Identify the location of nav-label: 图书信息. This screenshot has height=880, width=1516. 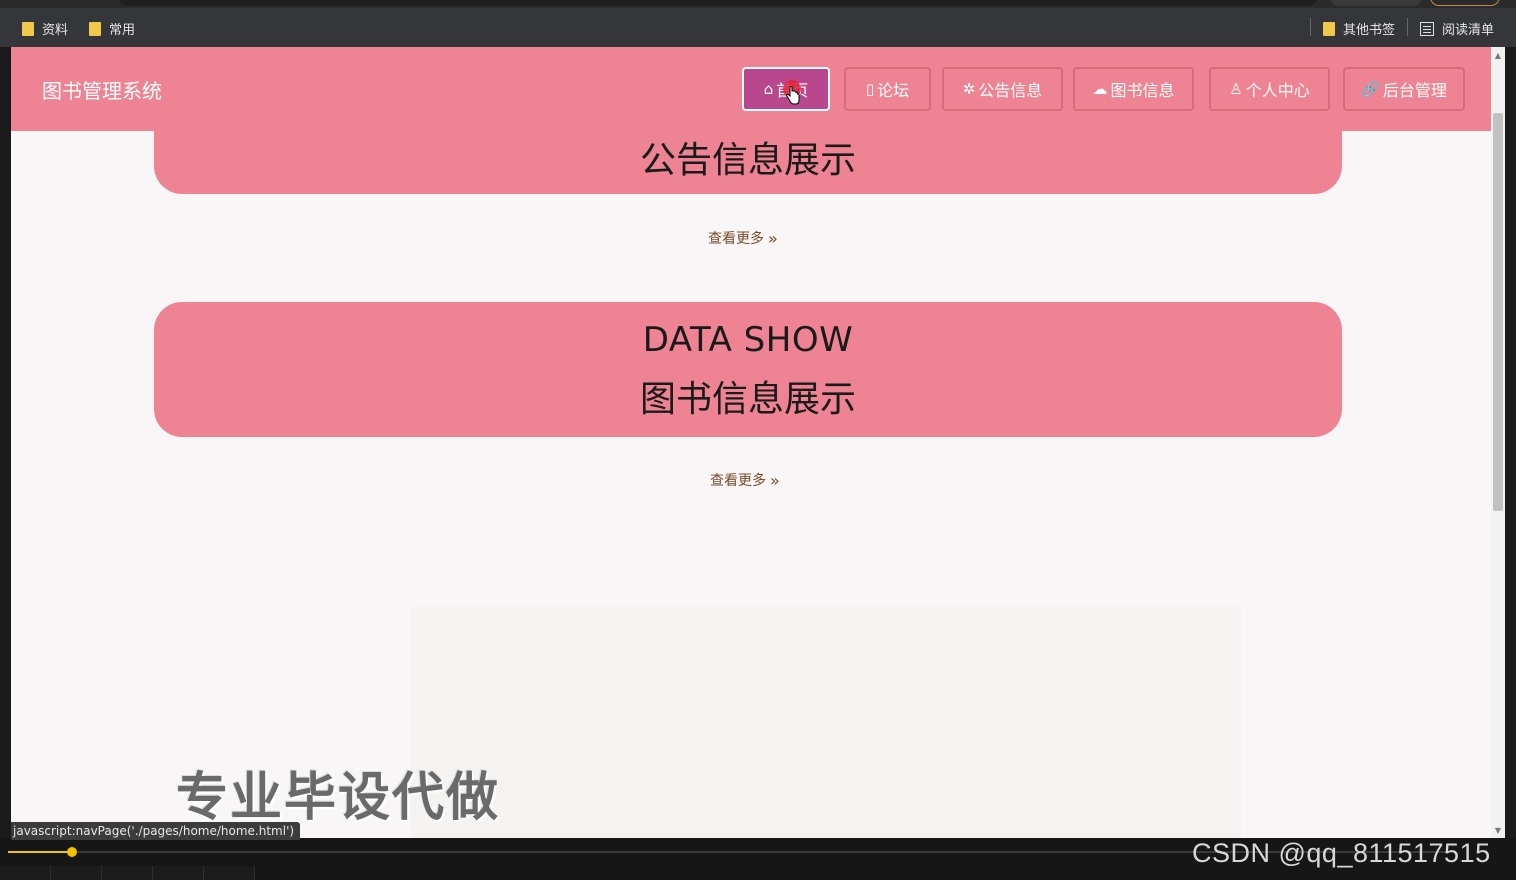
(1142, 90).